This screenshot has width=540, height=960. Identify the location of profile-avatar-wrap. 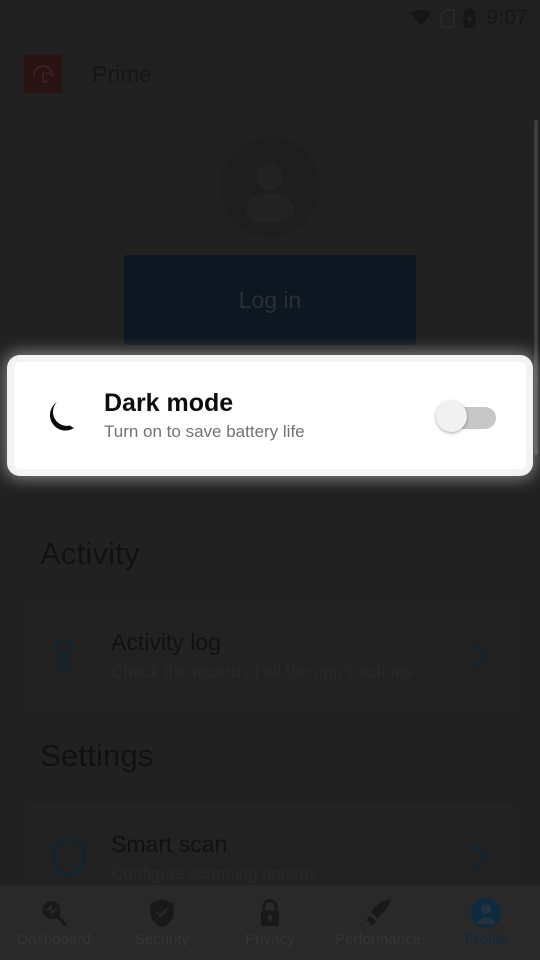
(270, 187).